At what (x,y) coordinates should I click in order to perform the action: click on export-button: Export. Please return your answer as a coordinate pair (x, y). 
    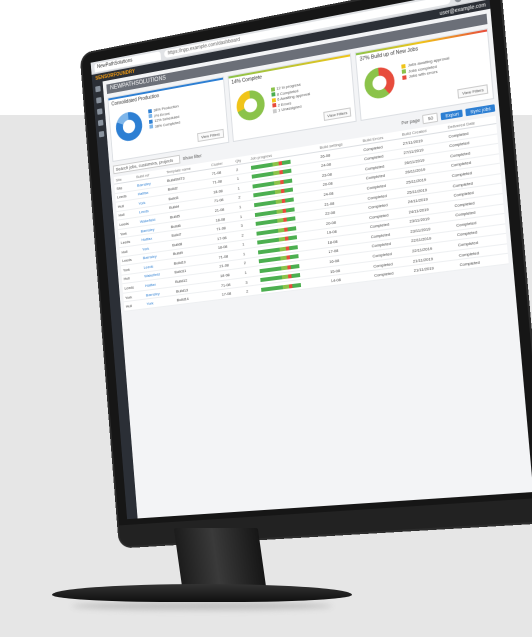
    Looking at the image, I should click on (452, 115).